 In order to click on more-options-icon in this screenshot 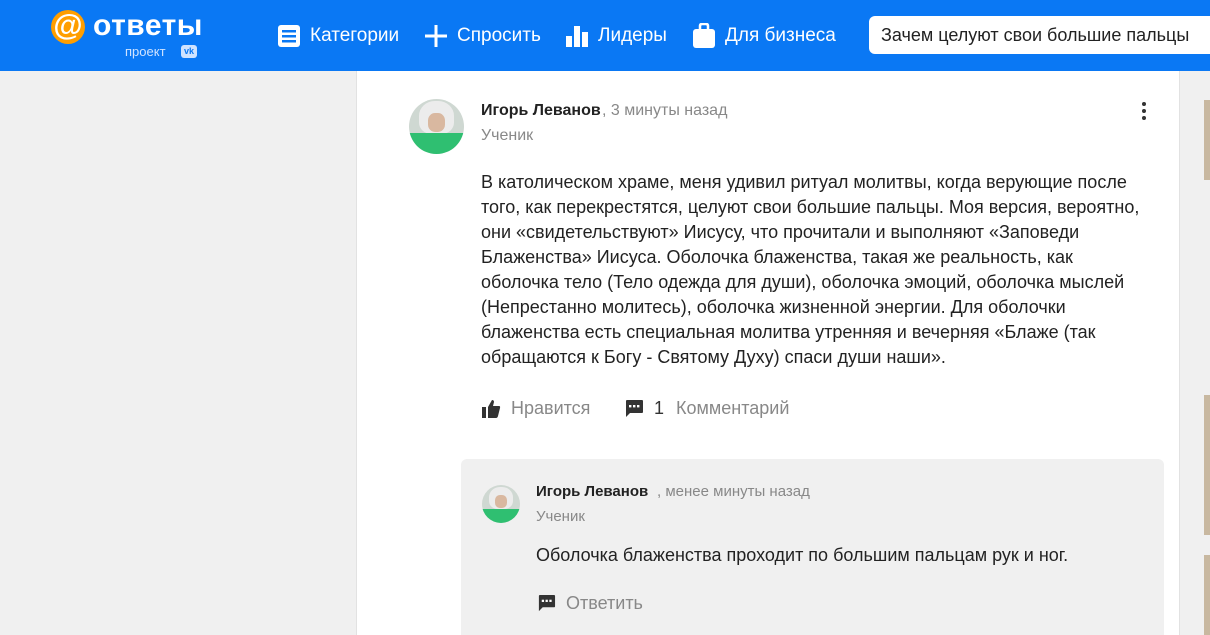, I will do `click(1144, 113)`.